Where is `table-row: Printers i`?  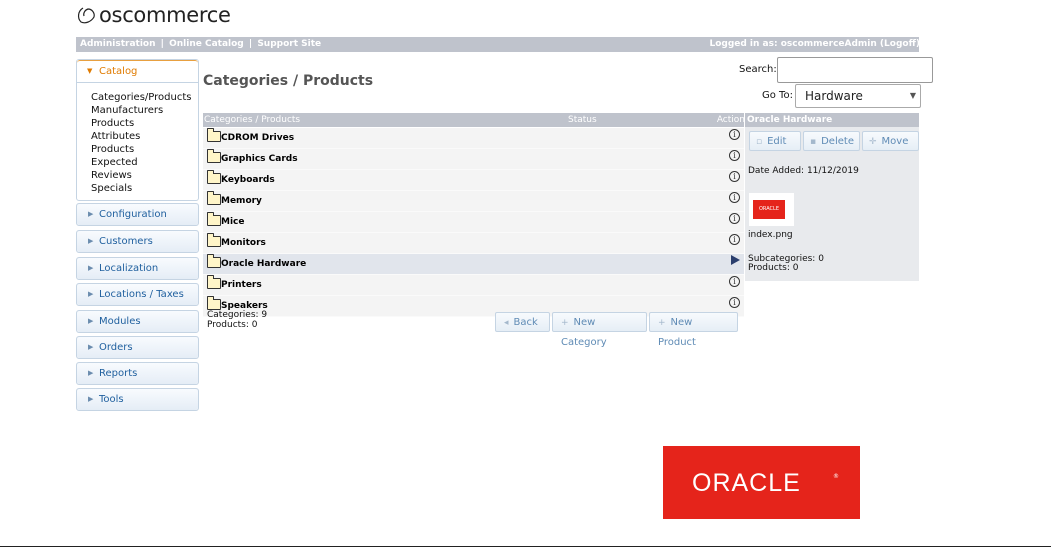 table-row: Printers i is located at coordinates (473, 285).